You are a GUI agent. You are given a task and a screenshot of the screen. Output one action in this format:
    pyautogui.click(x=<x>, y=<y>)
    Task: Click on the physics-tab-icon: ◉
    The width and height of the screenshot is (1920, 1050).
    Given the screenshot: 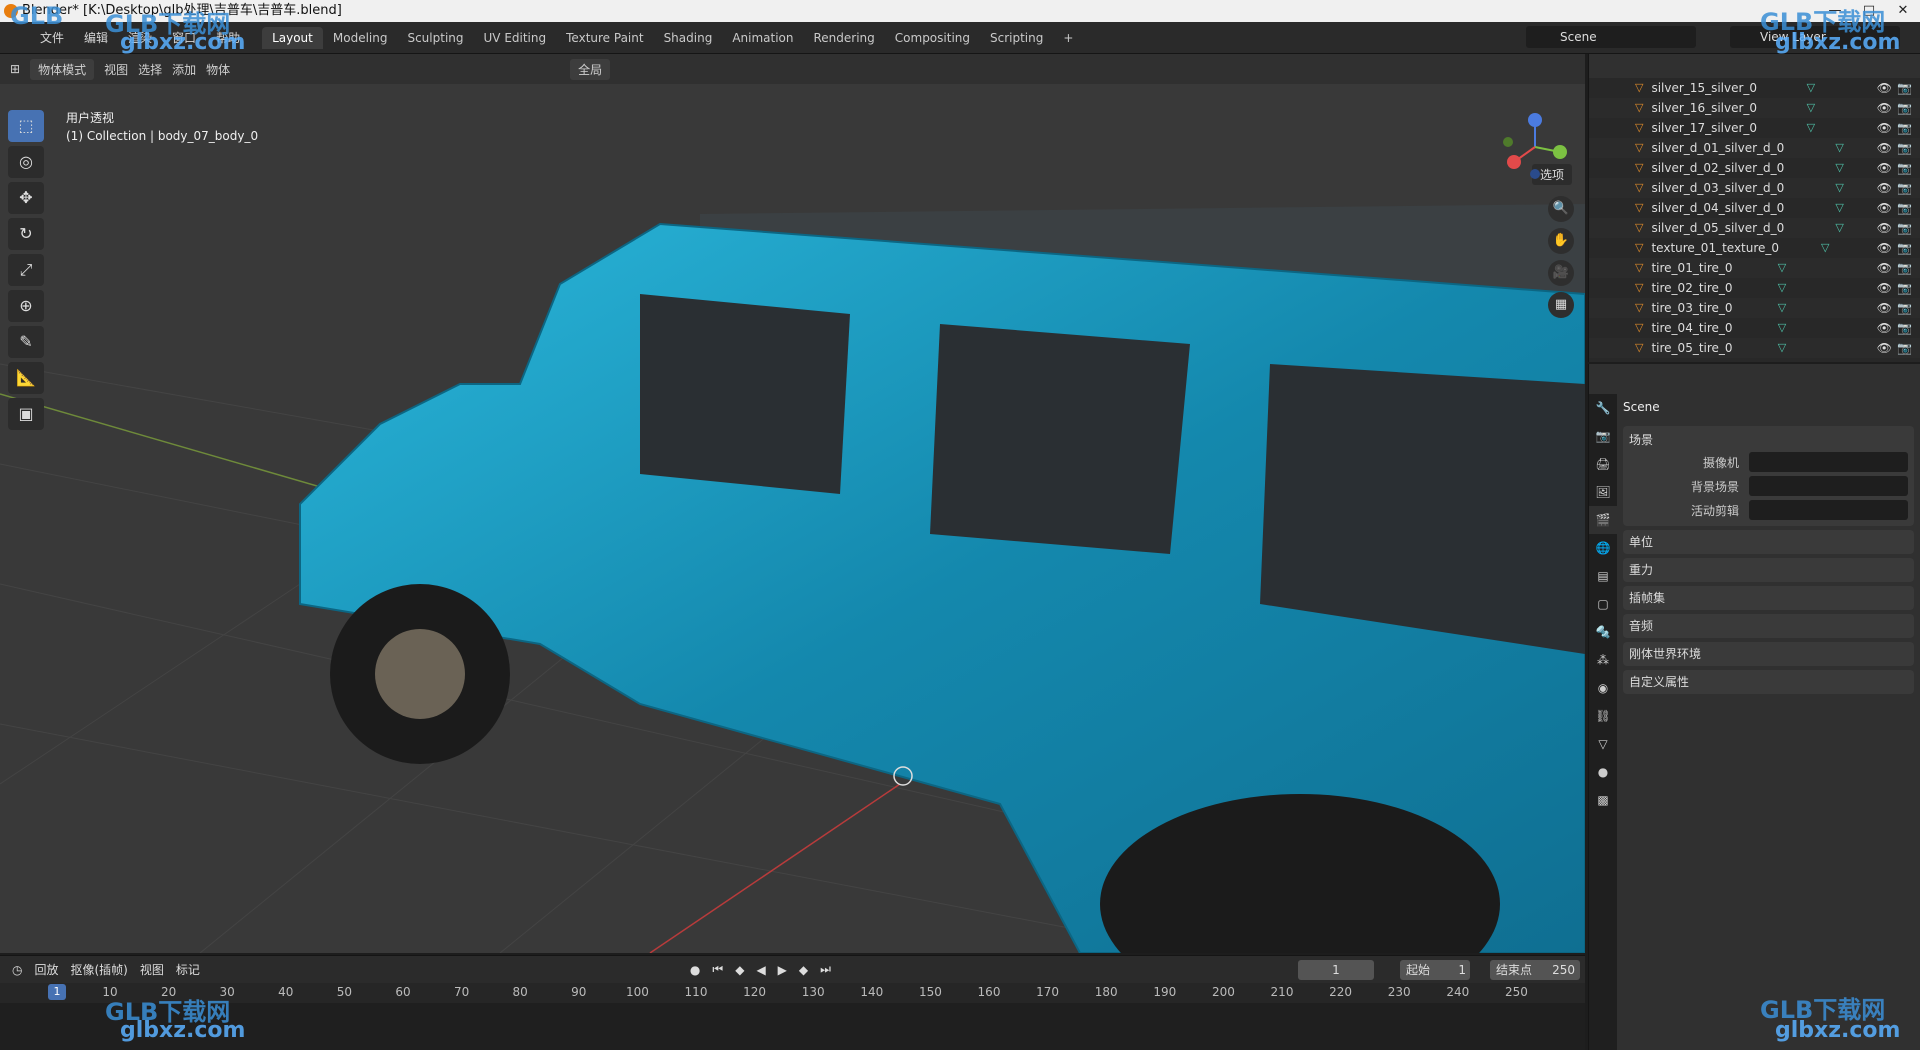 What is the action you would take?
    pyautogui.click(x=1603, y=688)
    